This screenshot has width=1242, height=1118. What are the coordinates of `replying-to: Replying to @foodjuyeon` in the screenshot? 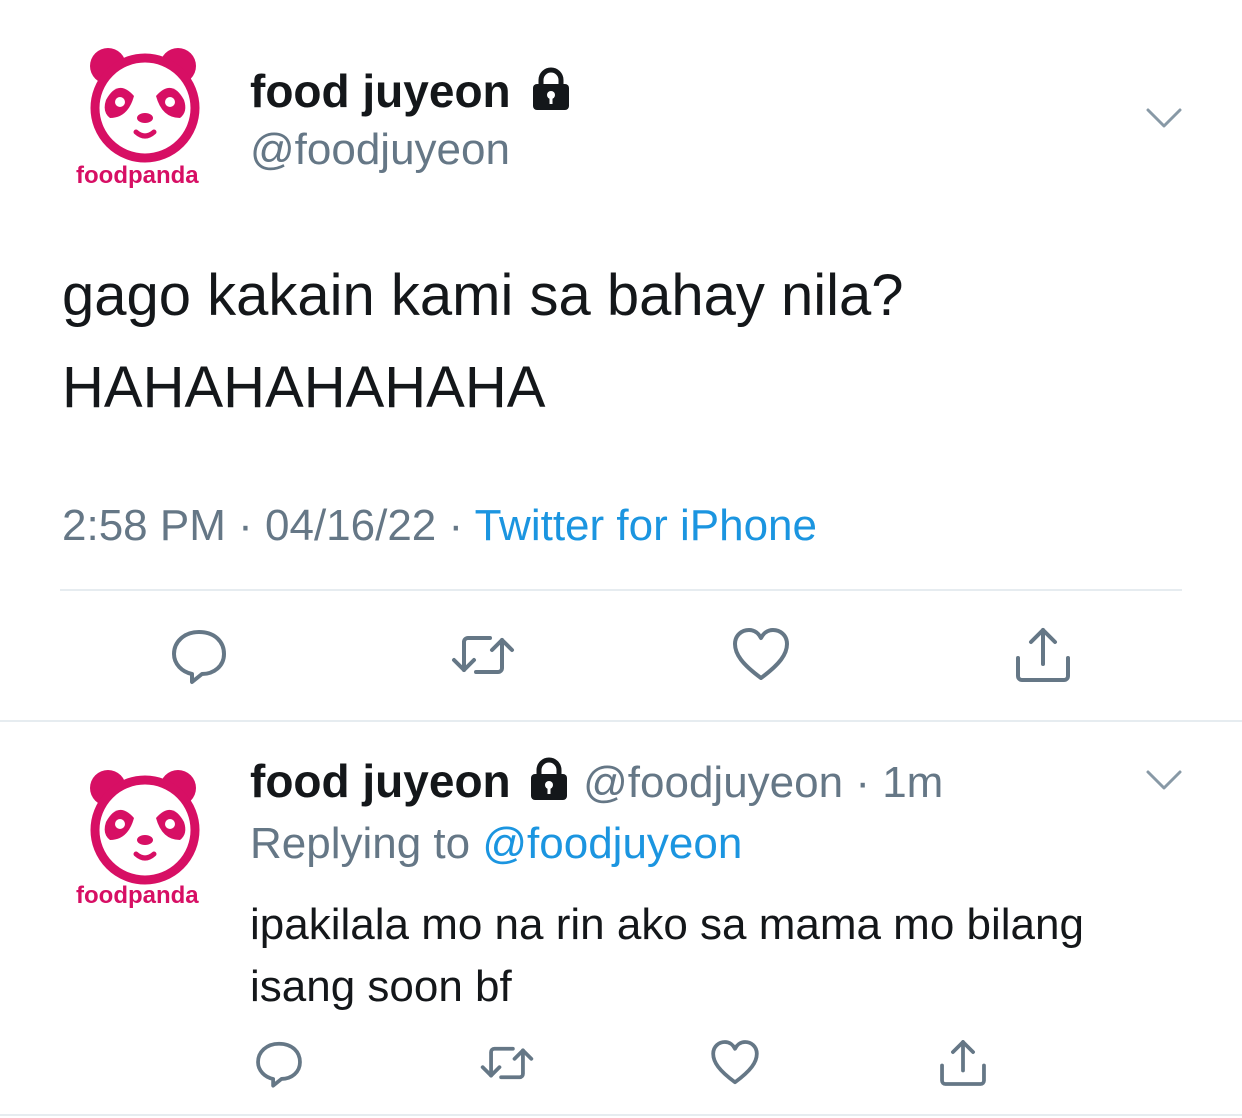 It's located at (496, 843).